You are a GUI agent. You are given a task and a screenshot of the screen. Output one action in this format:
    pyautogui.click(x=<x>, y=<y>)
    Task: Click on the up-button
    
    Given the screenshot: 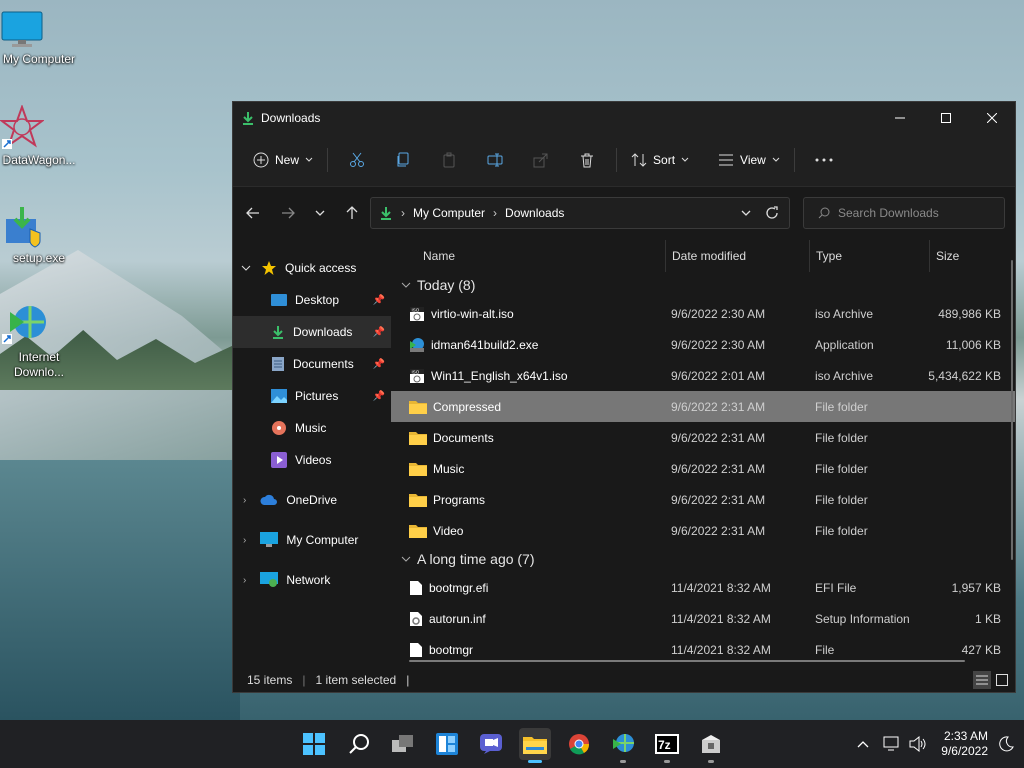 What is the action you would take?
    pyautogui.click(x=352, y=213)
    